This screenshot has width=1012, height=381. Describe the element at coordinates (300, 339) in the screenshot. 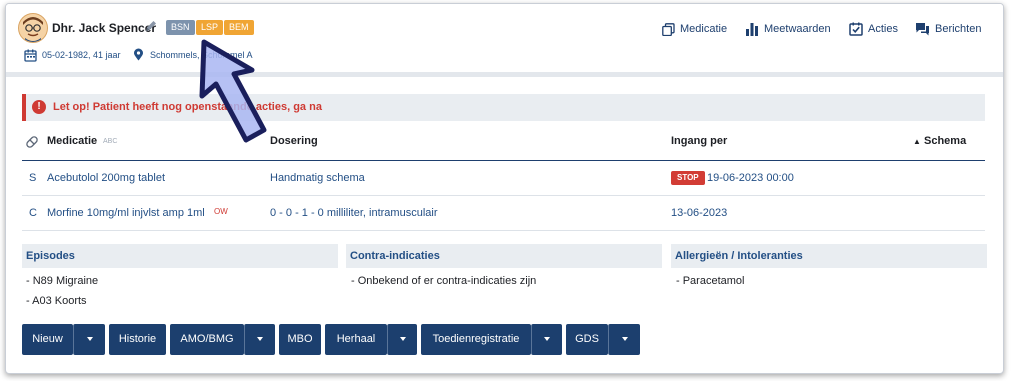

I see `mbo-button: MBO` at that location.